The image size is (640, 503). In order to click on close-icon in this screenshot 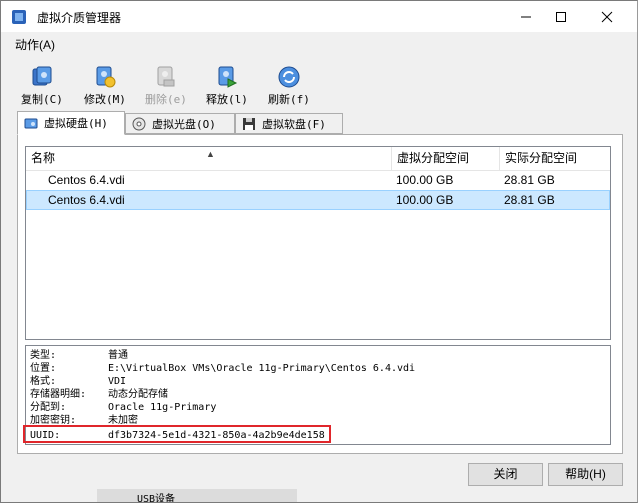, I will do `click(606, 16)`.